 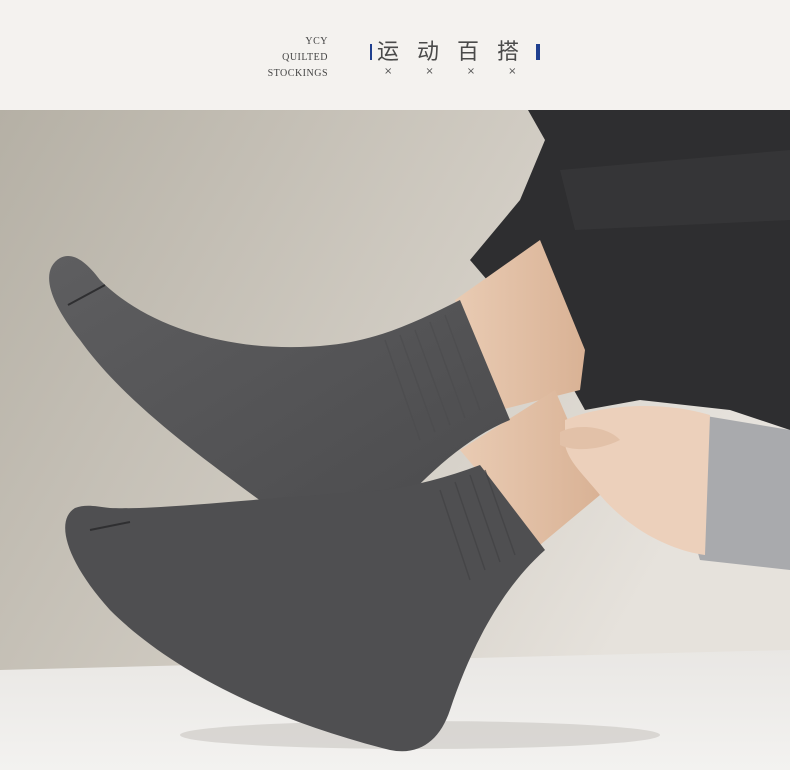 What do you see at coordinates (538, 52) in the screenshot?
I see `accent-bar-right` at bounding box center [538, 52].